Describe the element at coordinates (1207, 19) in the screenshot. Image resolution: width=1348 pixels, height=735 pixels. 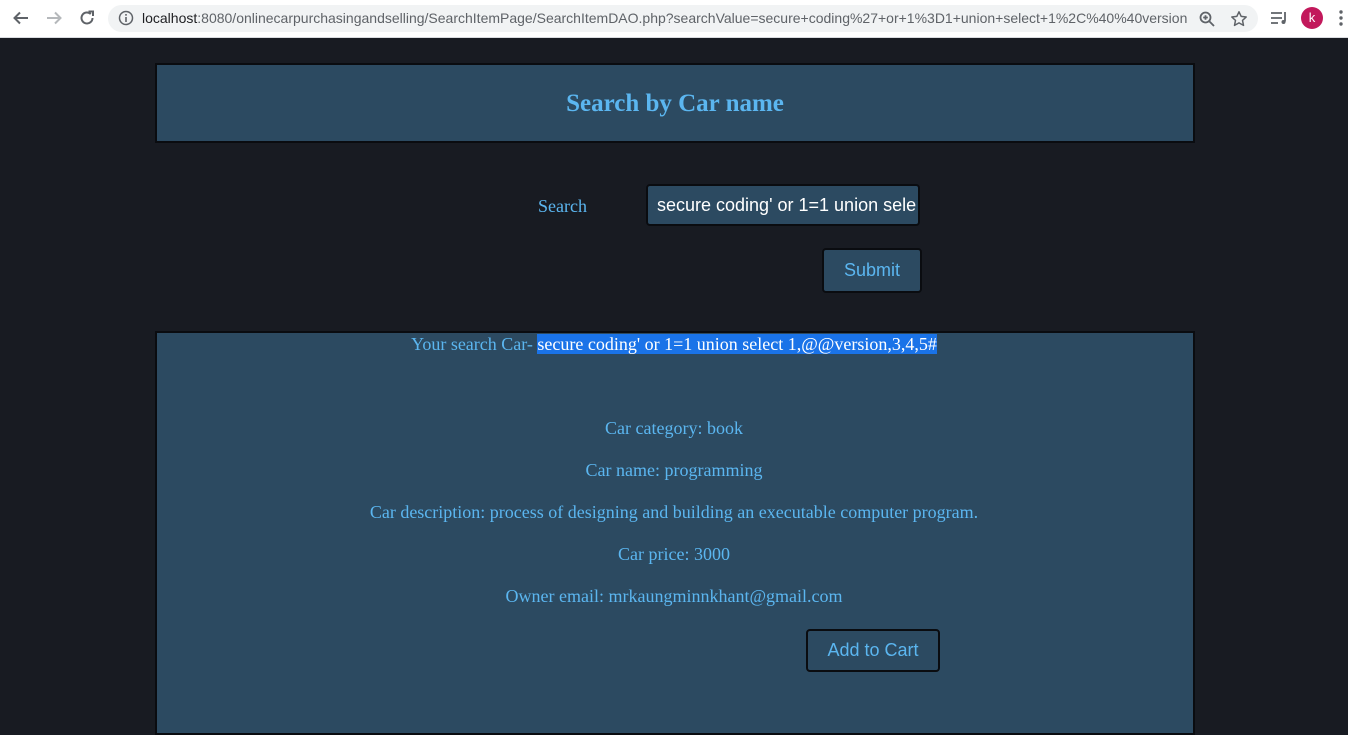
I see `zoom-icon` at that location.